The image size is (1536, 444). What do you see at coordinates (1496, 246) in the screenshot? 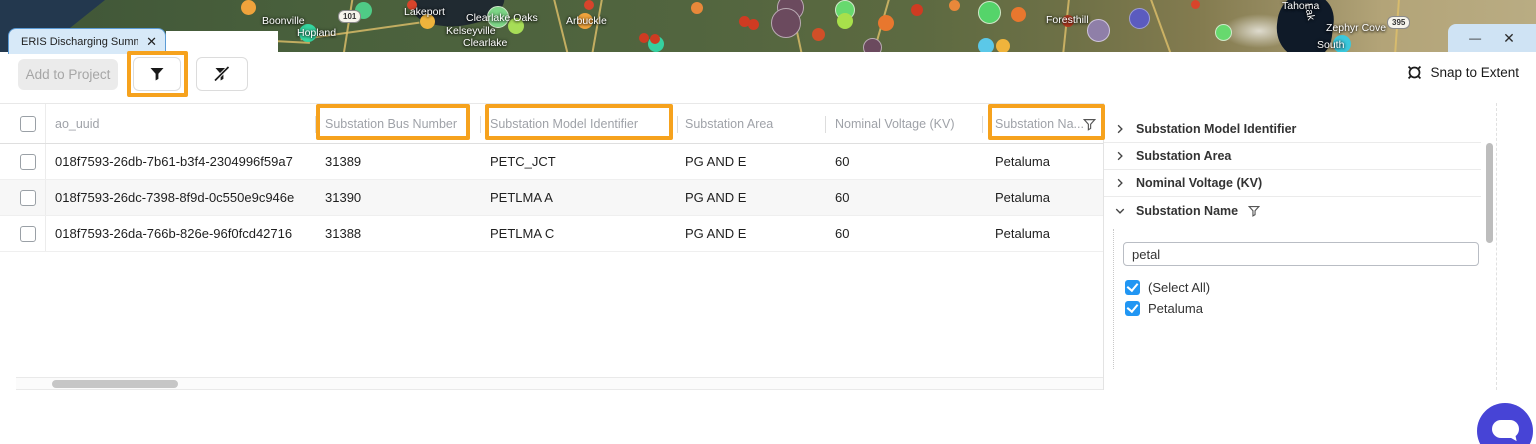
I see `panel-resize-border` at bounding box center [1496, 246].